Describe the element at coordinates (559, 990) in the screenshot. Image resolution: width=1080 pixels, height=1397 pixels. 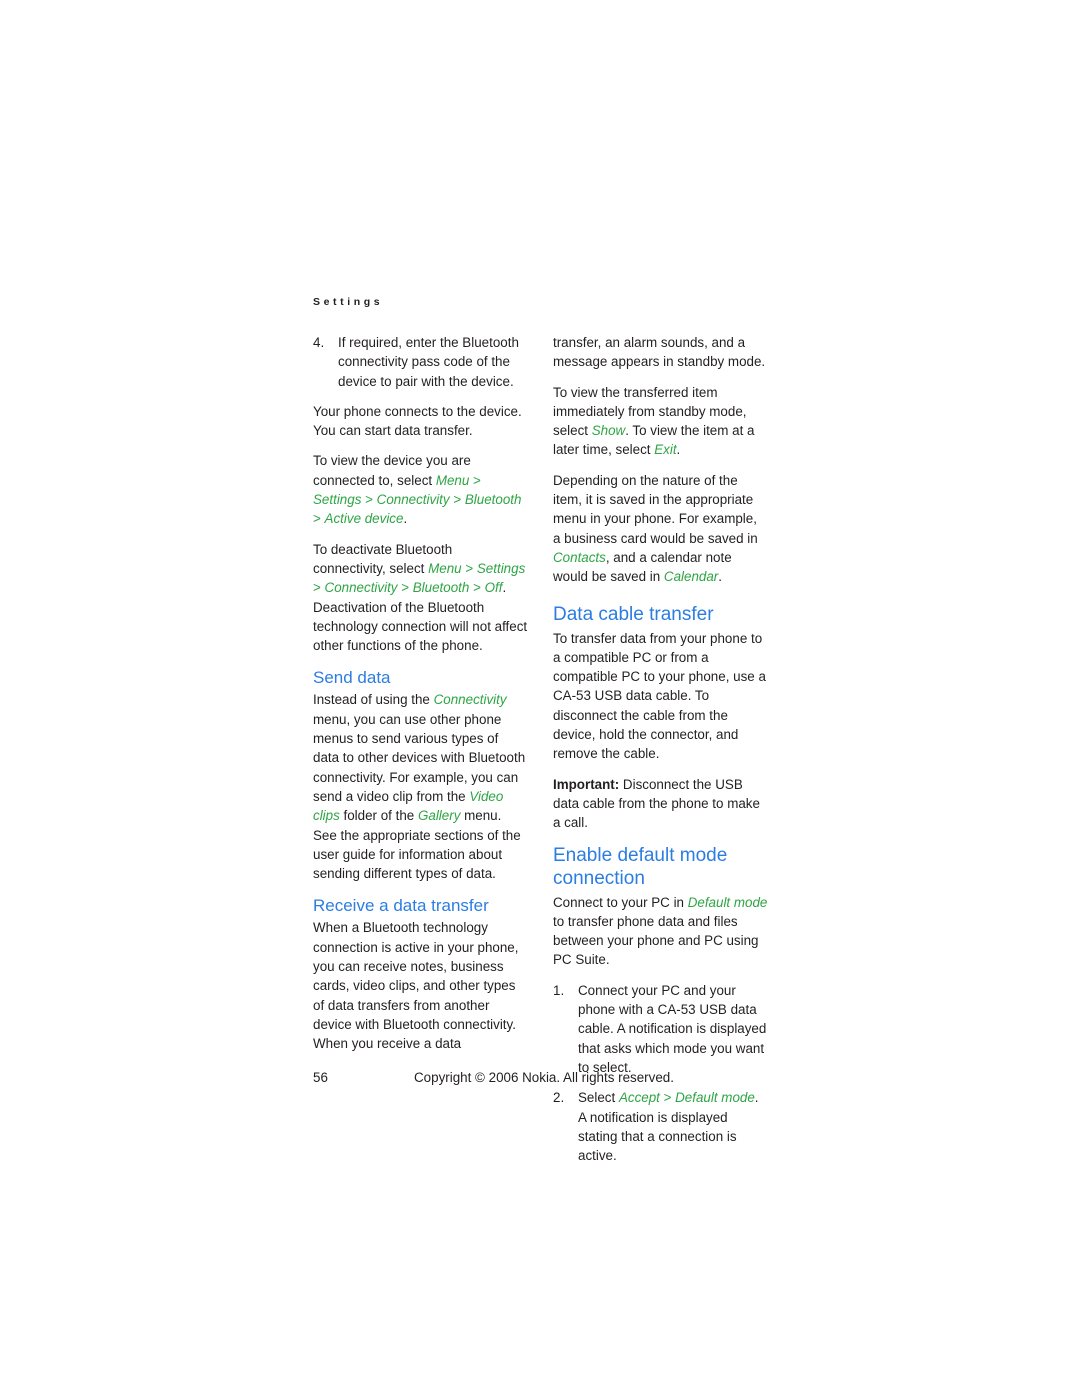
I see `list-marker: 1.` at that location.